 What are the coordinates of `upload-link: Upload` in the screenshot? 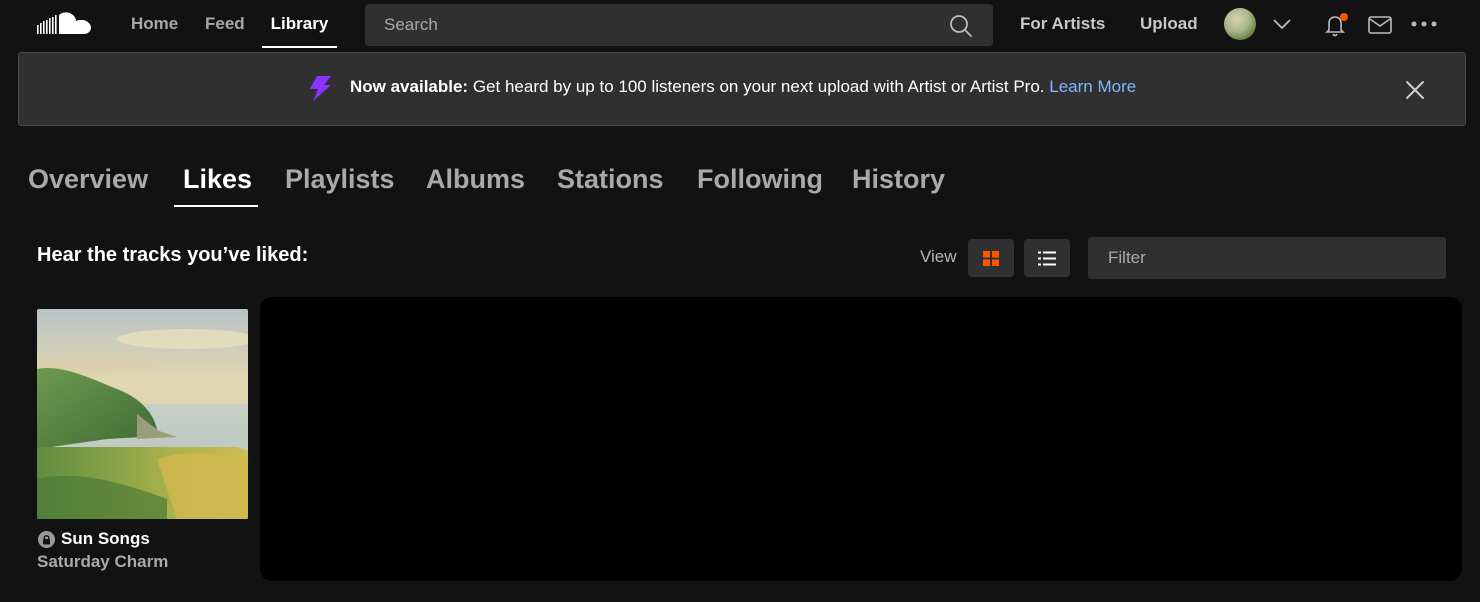 It's located at (1169, 24).